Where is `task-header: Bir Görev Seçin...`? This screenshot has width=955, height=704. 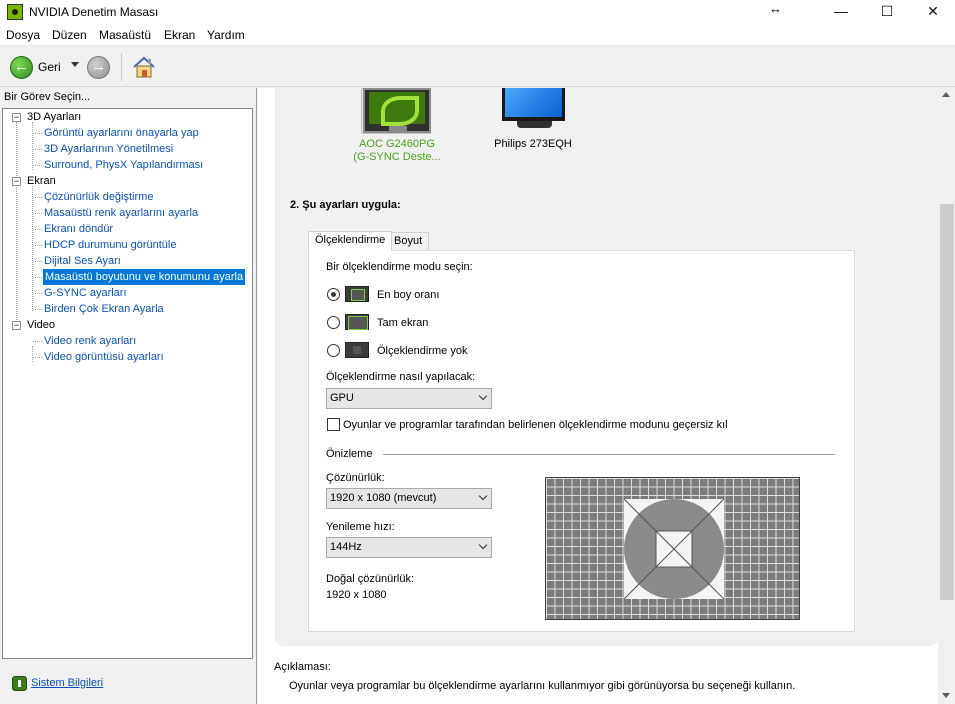 task-header: Bir Görev Seçin... is located at coordinates (128, 98).